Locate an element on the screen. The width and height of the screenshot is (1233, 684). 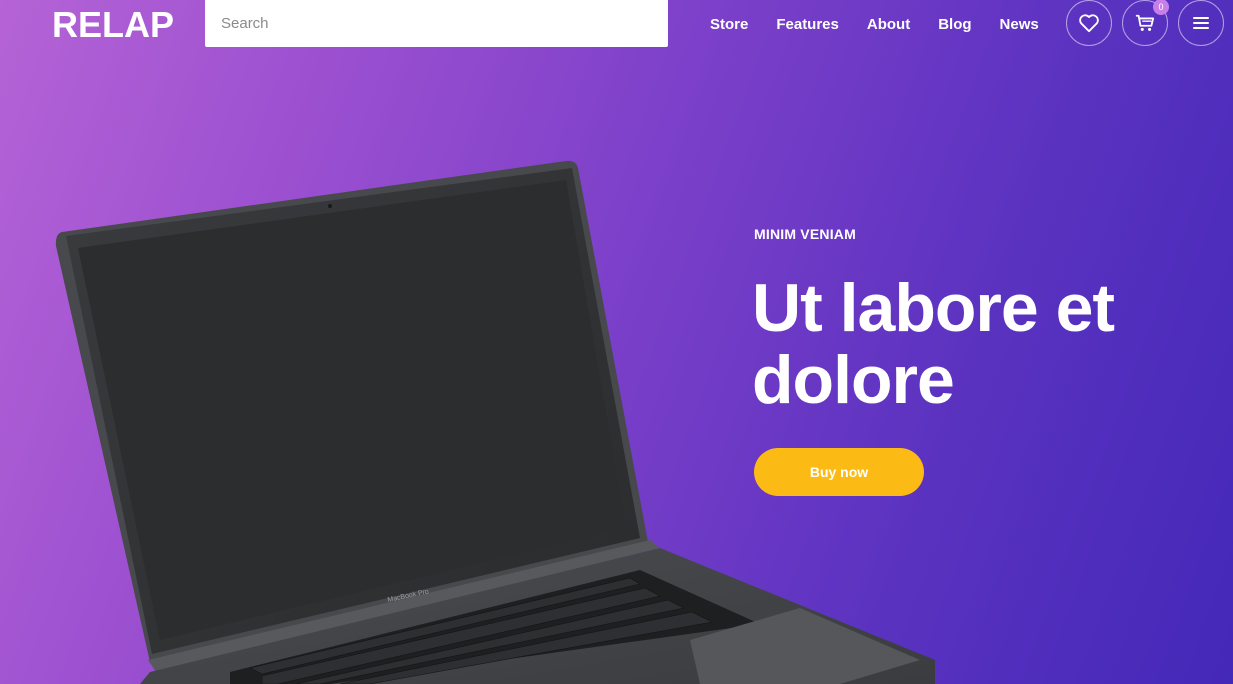
search-input is located at coordinates (436, 23).